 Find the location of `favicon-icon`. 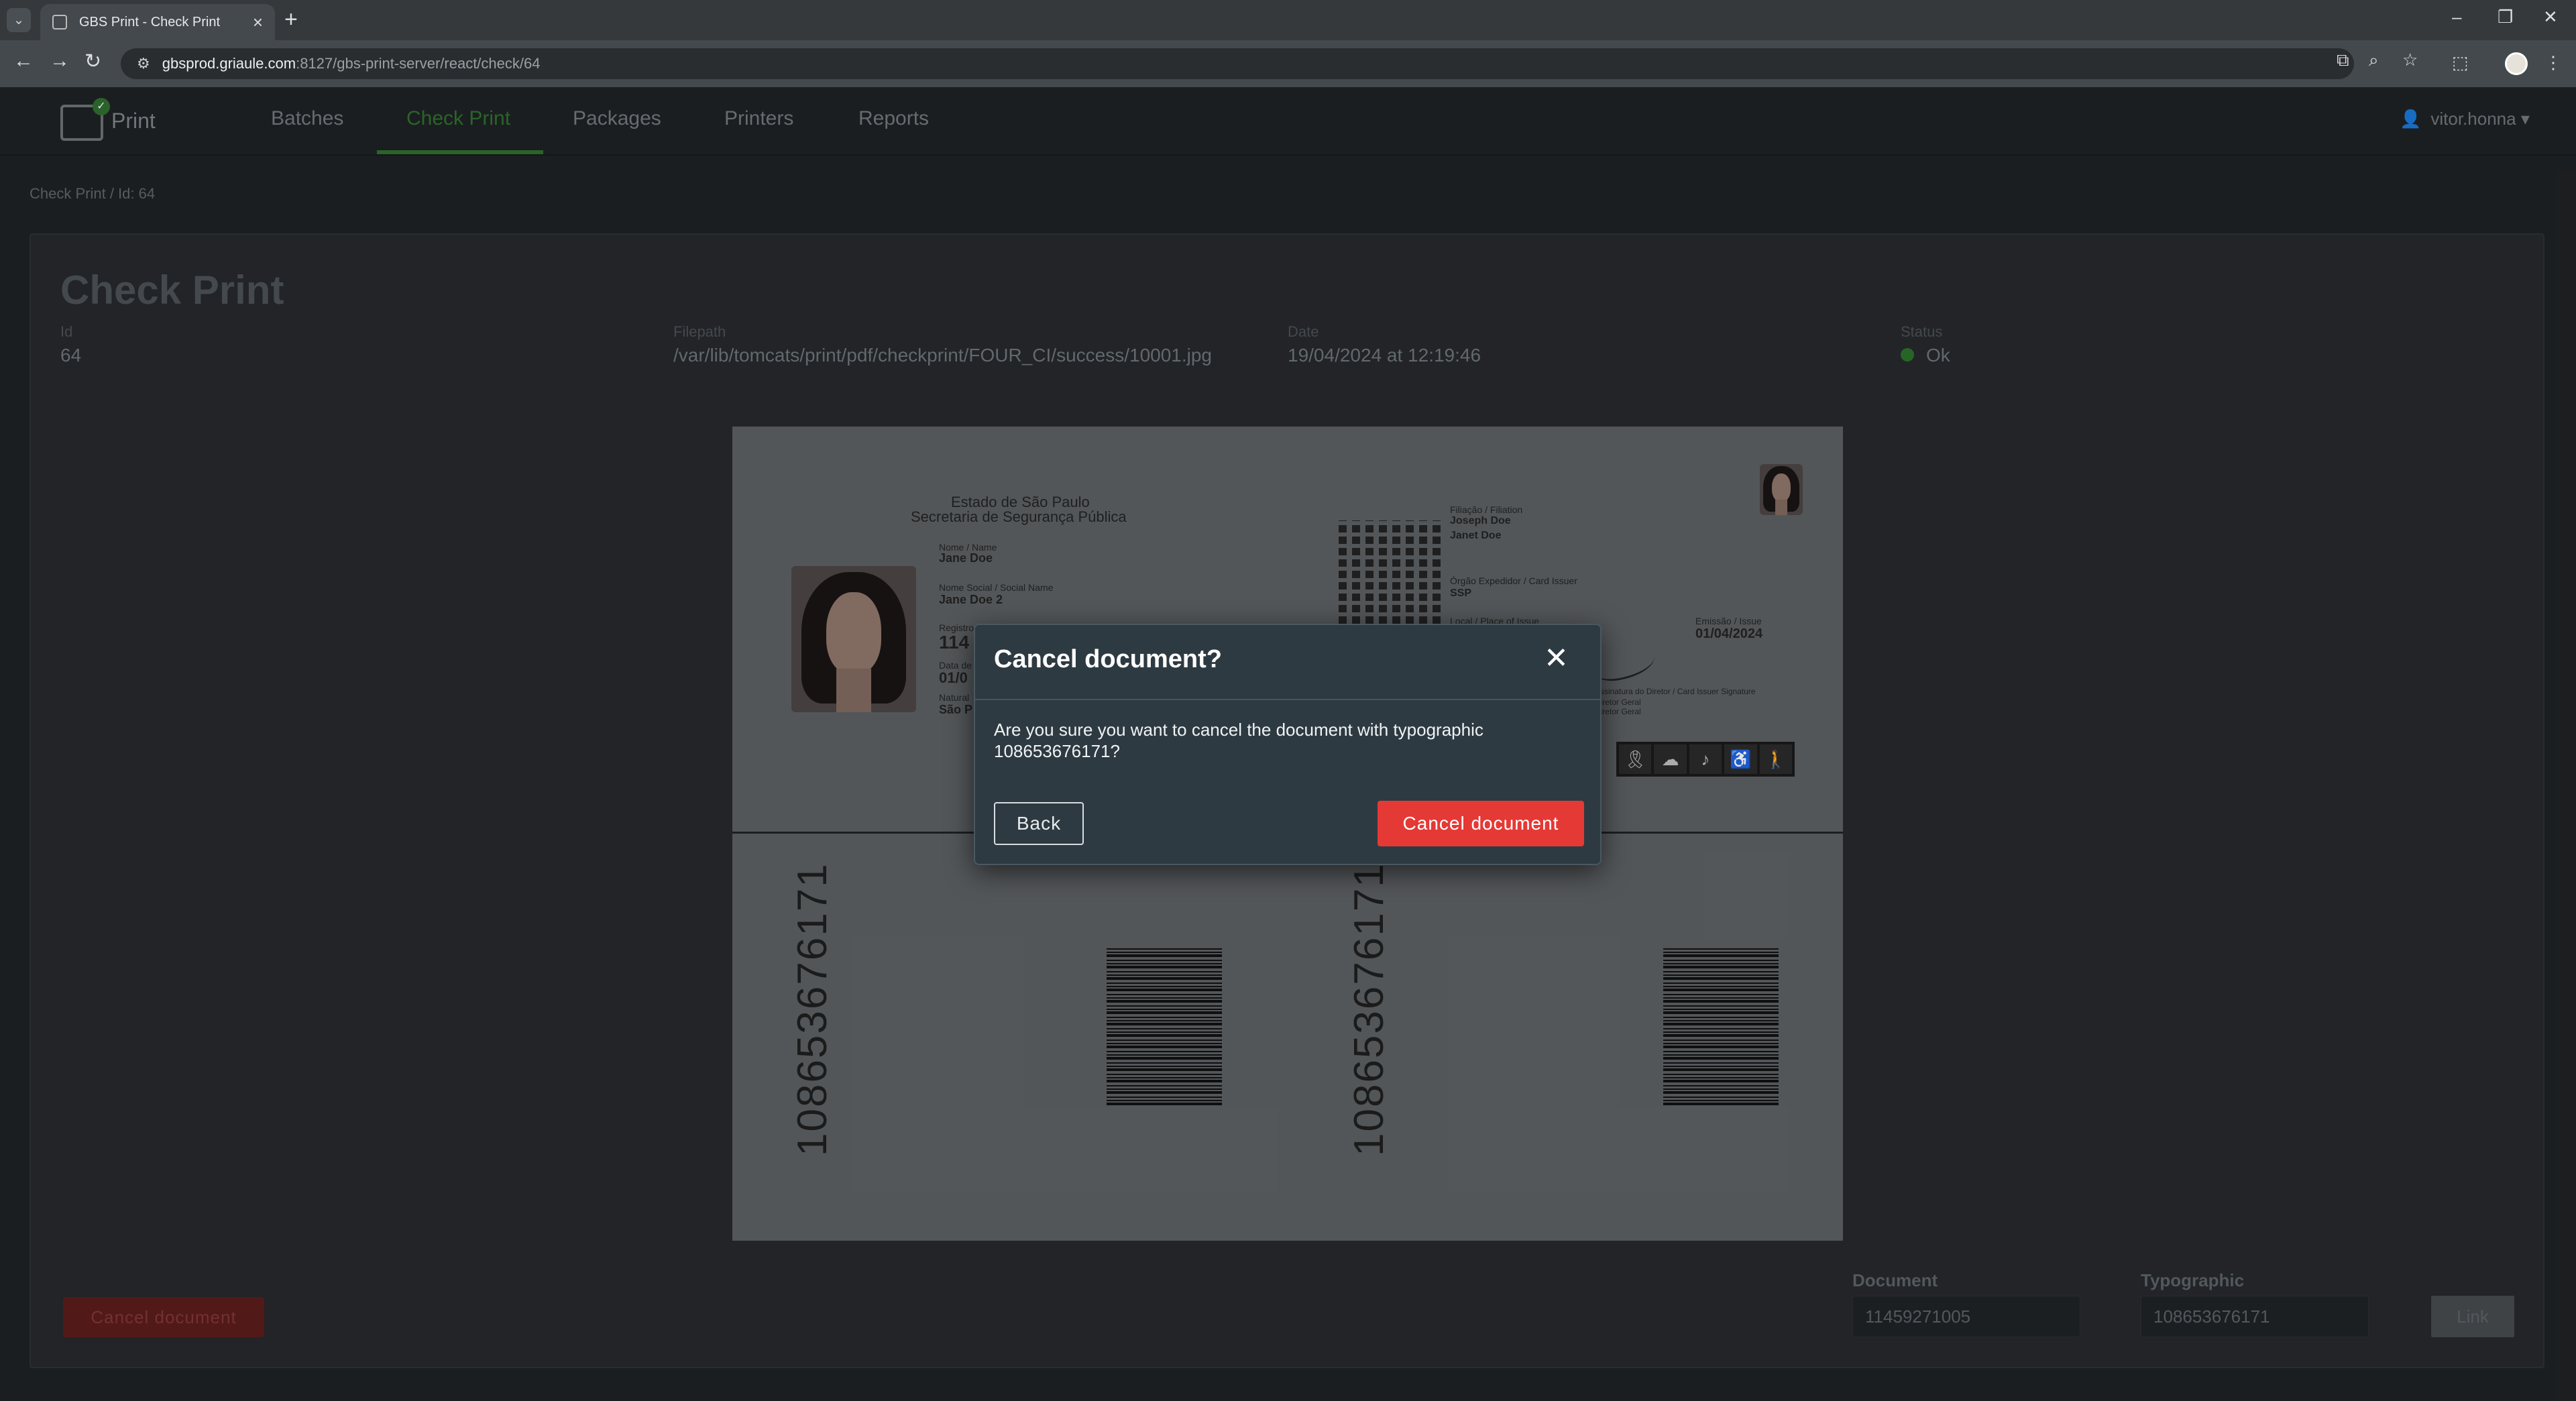

favicon-icon is located at coordinates (59, 22).